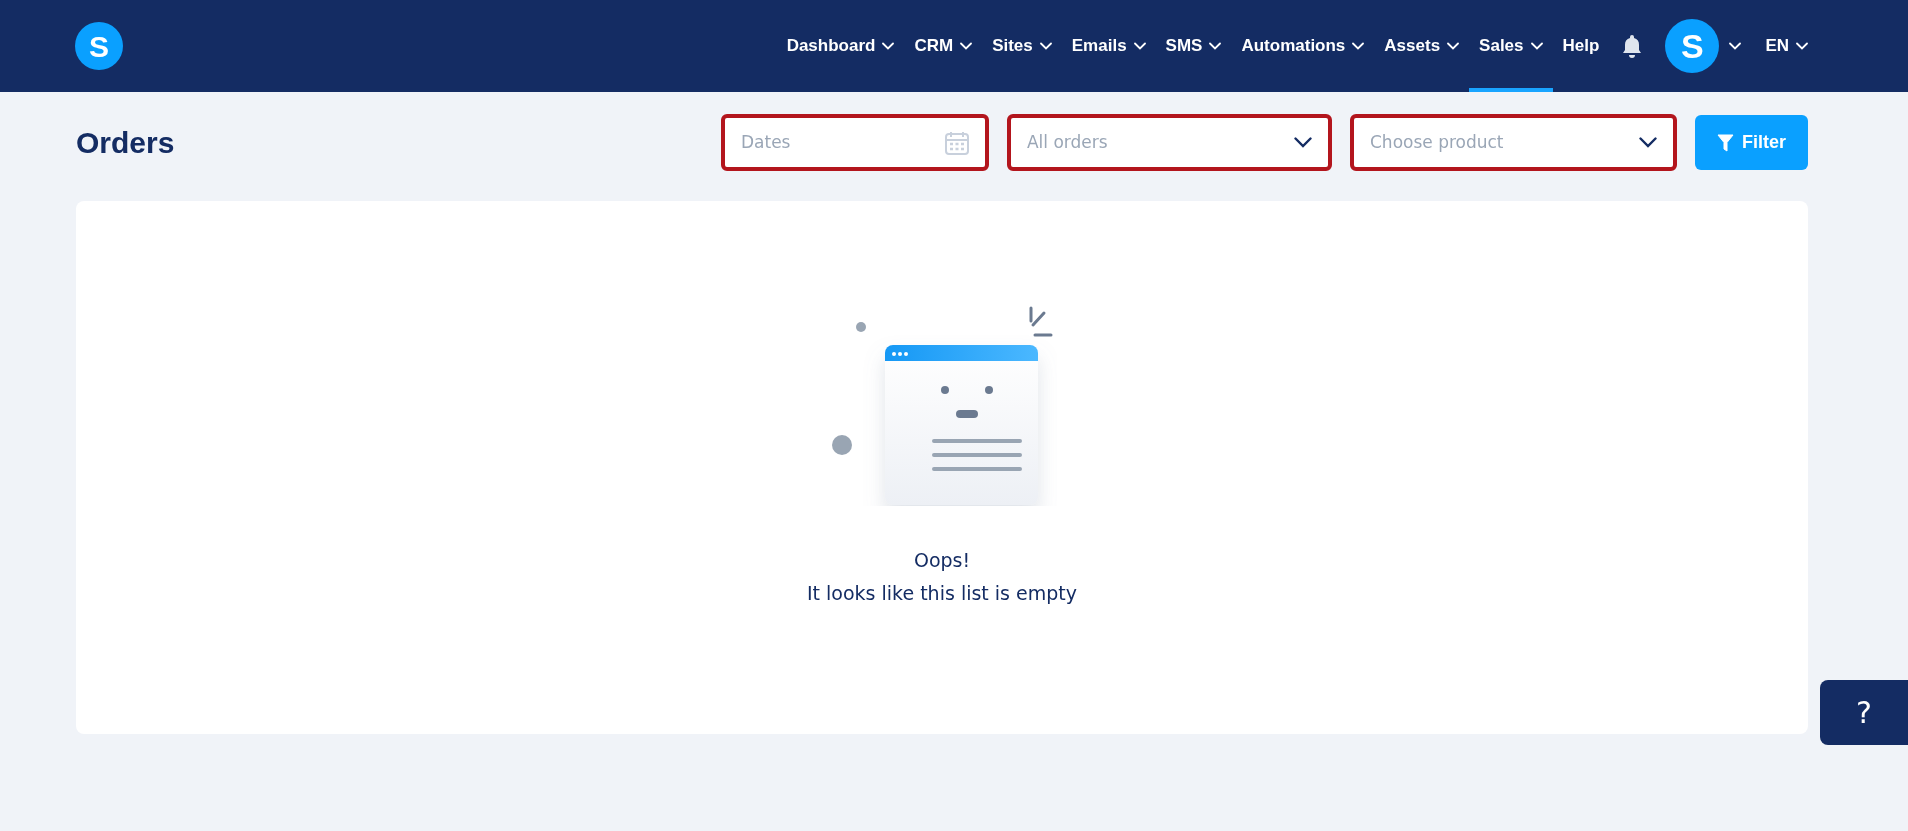  What do you see at coordinates (1511, 46) in the screenshot?
I see `nav-item: Sales` at bounding box center [1511, 46].